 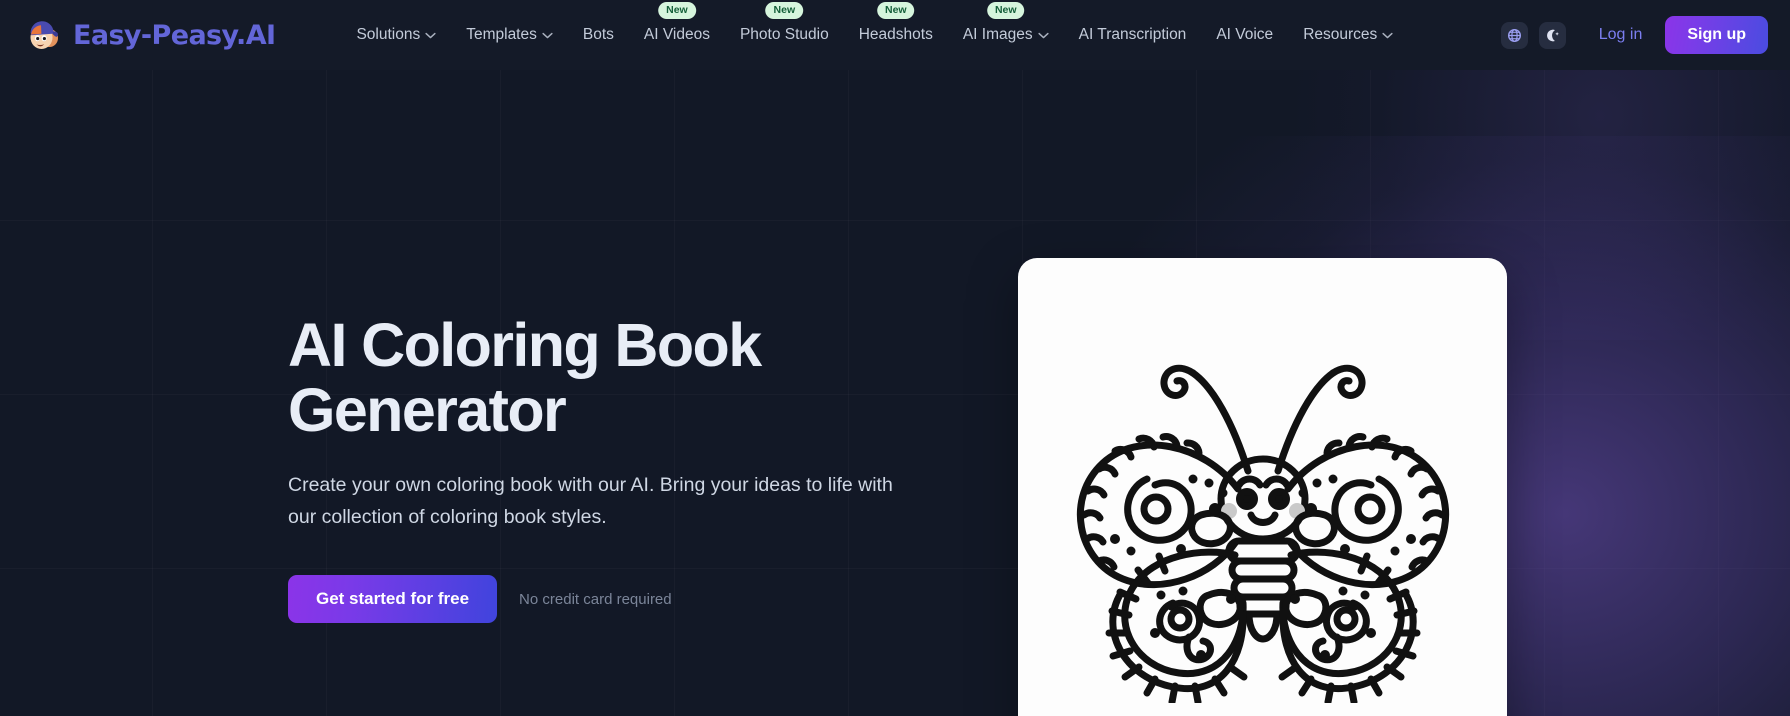 I want to click on nav-item-ai-transcription: AI Transcription, so click(x=1133, y=35).